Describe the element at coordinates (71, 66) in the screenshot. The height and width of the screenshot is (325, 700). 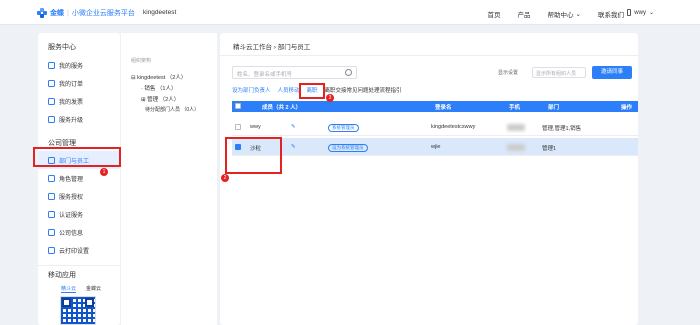
I see `sidebar-item-label: 我的服务` at that location.